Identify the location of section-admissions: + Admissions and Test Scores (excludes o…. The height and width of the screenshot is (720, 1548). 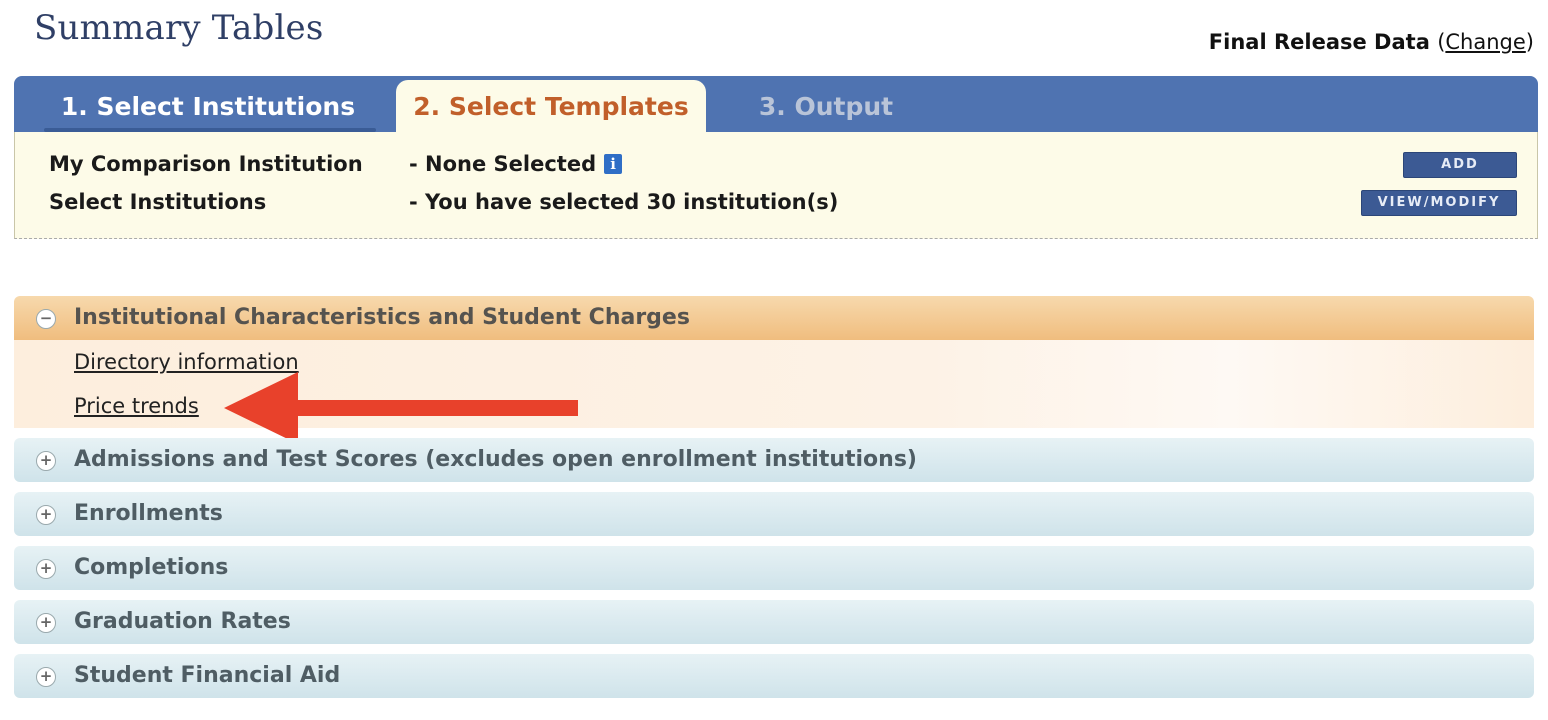
(774, 460).